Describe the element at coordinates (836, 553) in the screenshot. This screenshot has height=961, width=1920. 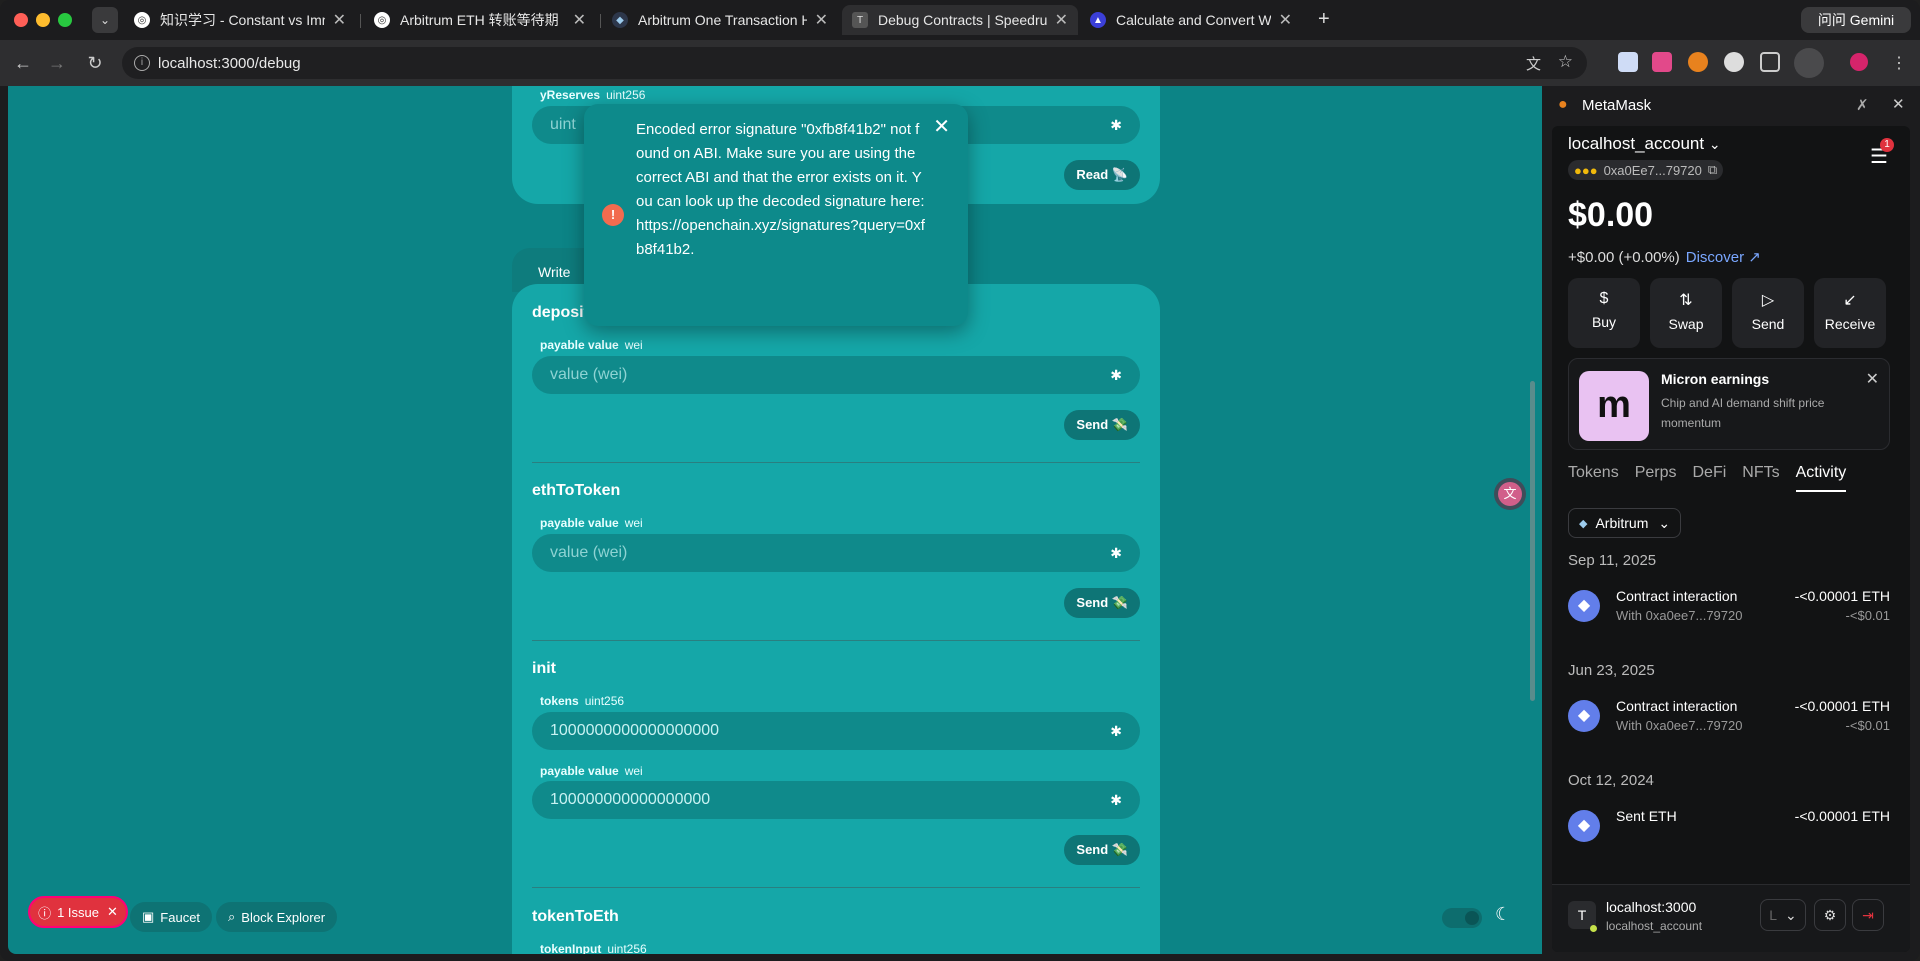
I see `ethtotoken-value-input: value (wei) ✱` at that location.